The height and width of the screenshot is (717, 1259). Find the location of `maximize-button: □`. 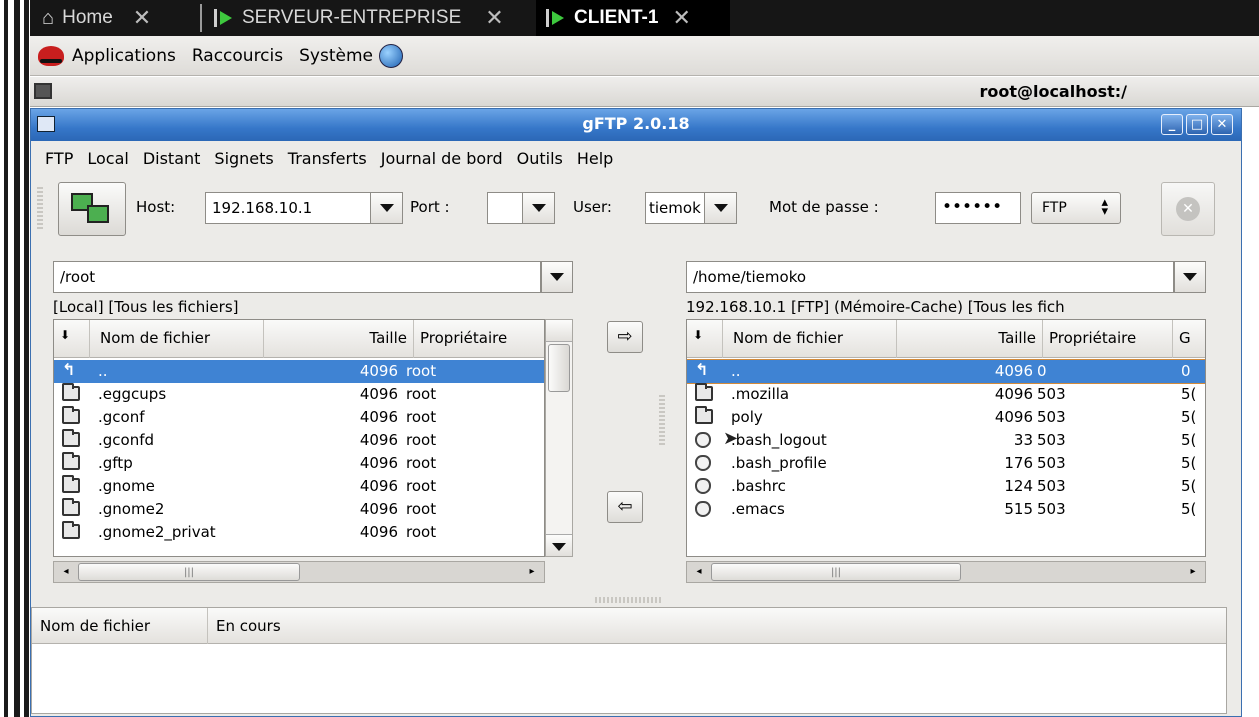

maximize-button: □ is located at coordinates (1197, 124).